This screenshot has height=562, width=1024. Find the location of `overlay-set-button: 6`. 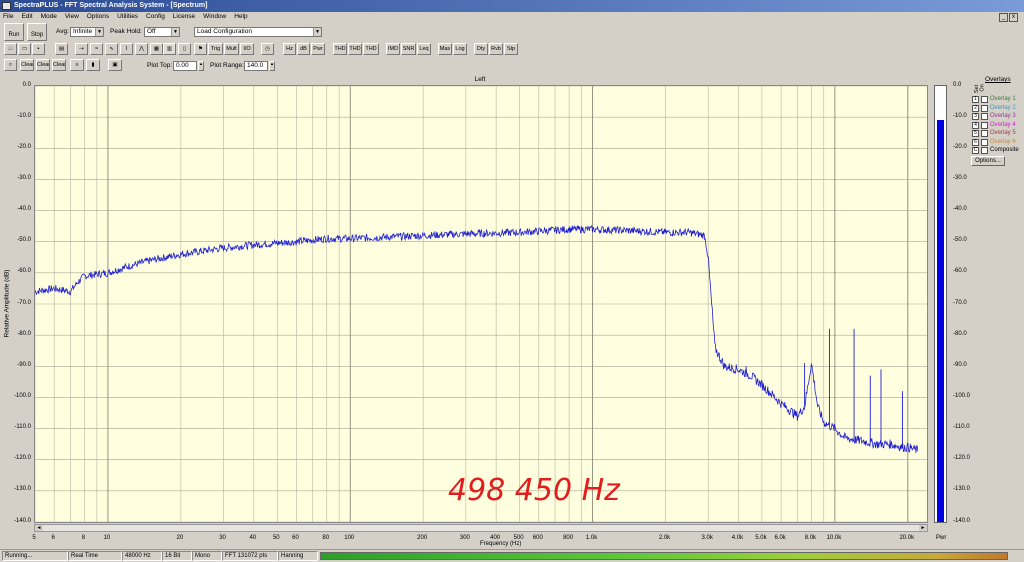

overlay-set-button: 6 is located at coordinates (975, 142).